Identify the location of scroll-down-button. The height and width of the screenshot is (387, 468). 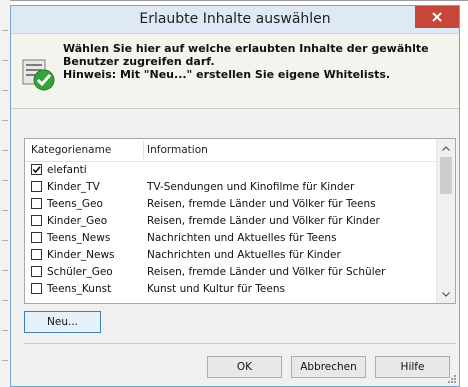
(446, 294).